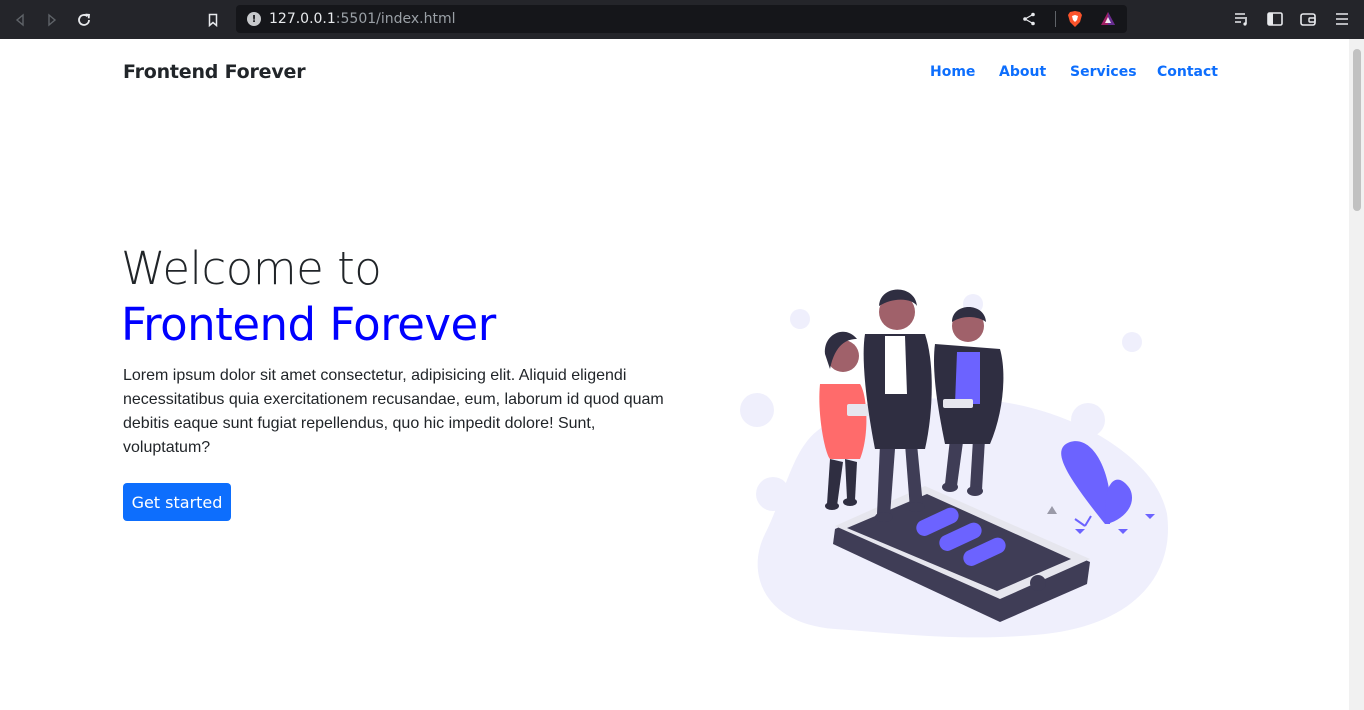 The image size is (1364, 710). Describe the element at coordinates (1308, 19) in the screenshot. I see `wallet-icon` at that location.